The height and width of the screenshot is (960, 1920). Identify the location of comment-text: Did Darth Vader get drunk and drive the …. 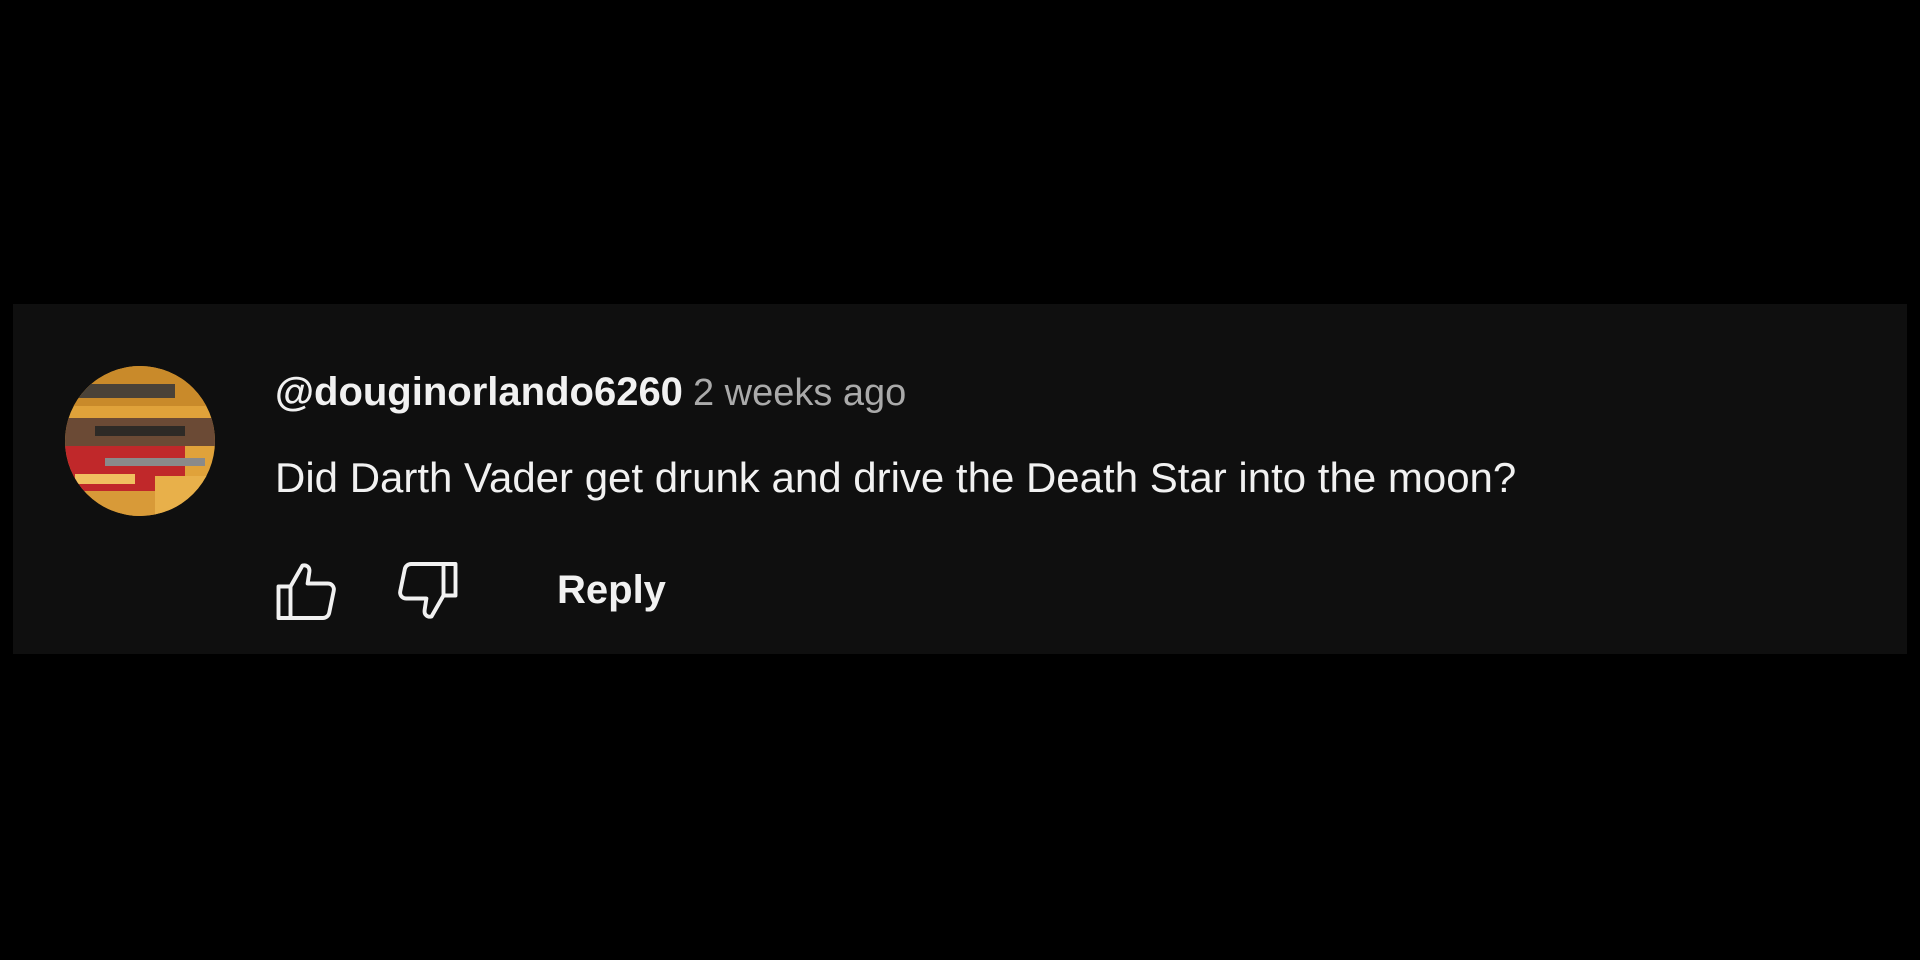
(896, 477).